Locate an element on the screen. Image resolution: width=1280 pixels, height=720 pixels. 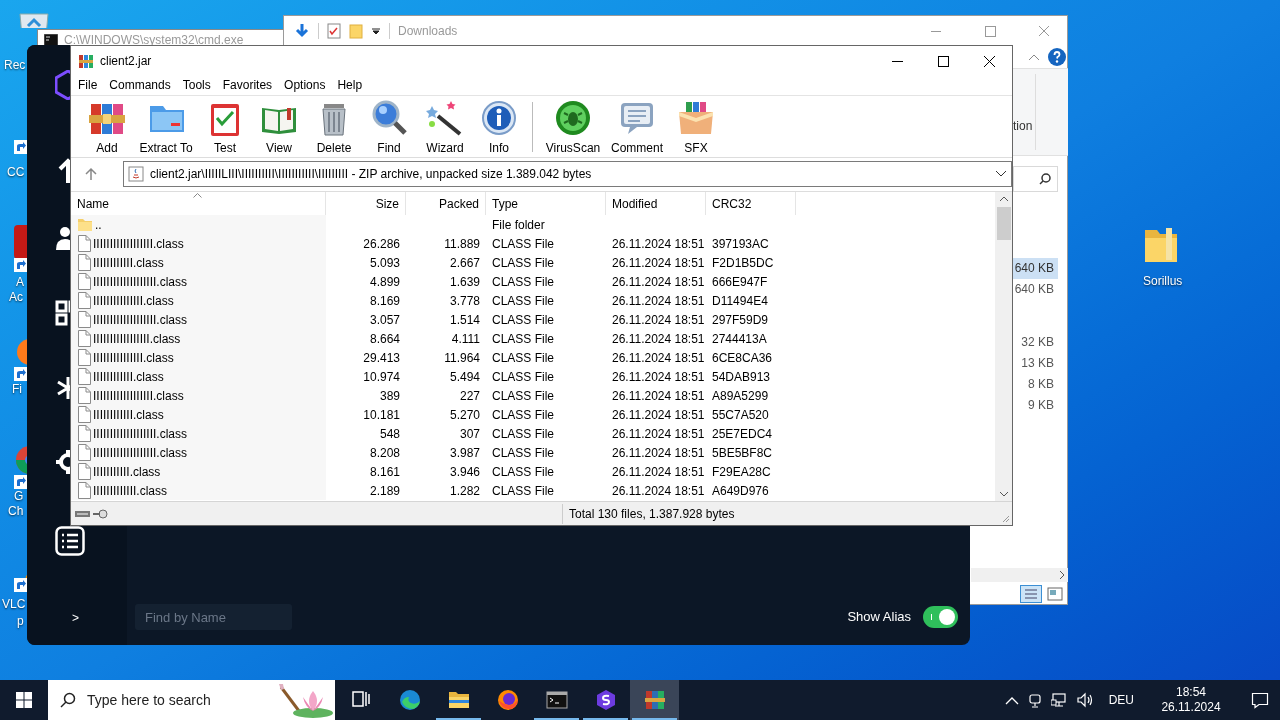
table-cell-text: 1.514 is located at coordinates (464, 320).